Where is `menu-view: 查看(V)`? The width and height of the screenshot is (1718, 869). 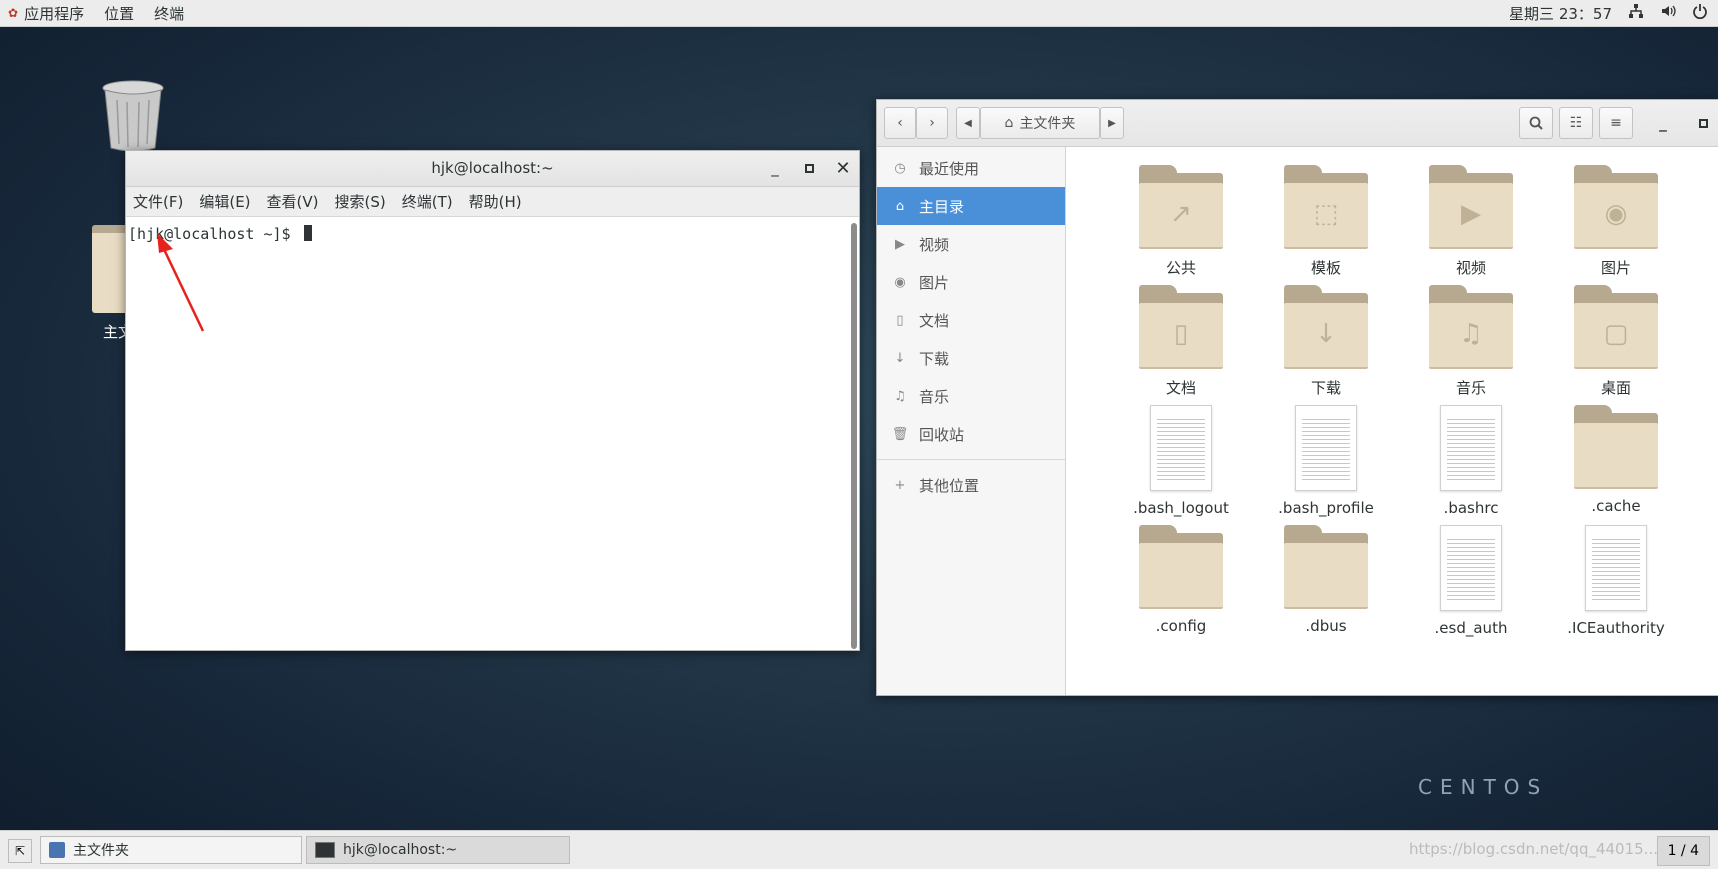 menu-view: 查看(V) is located at coordinates (293, 201).